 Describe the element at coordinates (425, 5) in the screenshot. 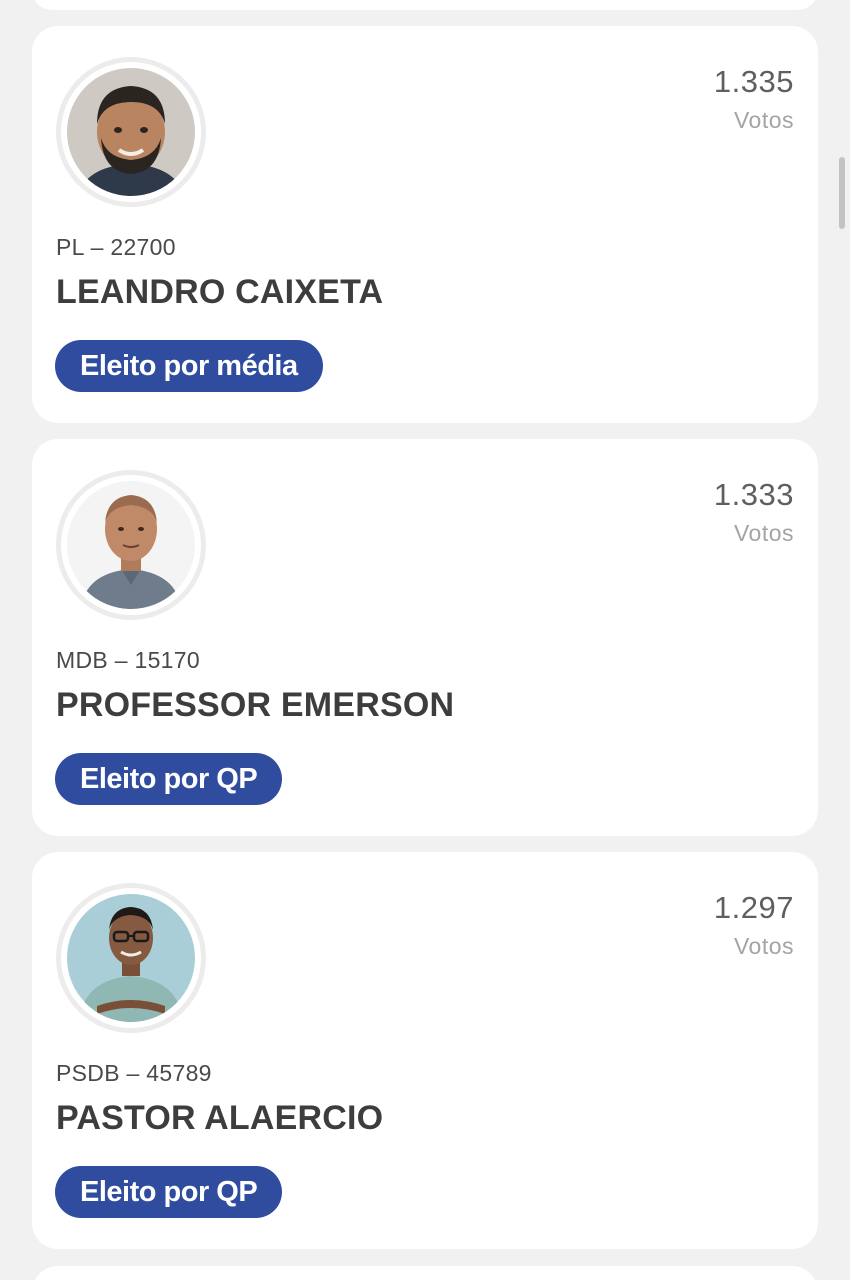

I see `previous-candidate-card` at that location.